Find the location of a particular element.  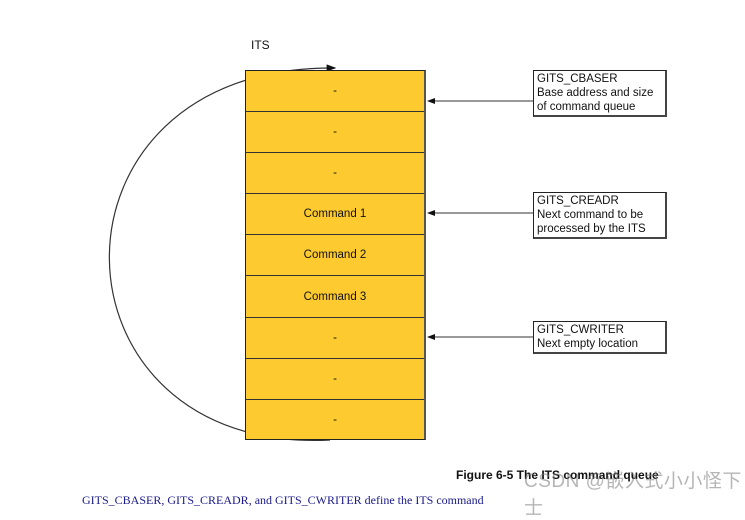

queue-slot: Command 3 is located at coordinates (335, 297).